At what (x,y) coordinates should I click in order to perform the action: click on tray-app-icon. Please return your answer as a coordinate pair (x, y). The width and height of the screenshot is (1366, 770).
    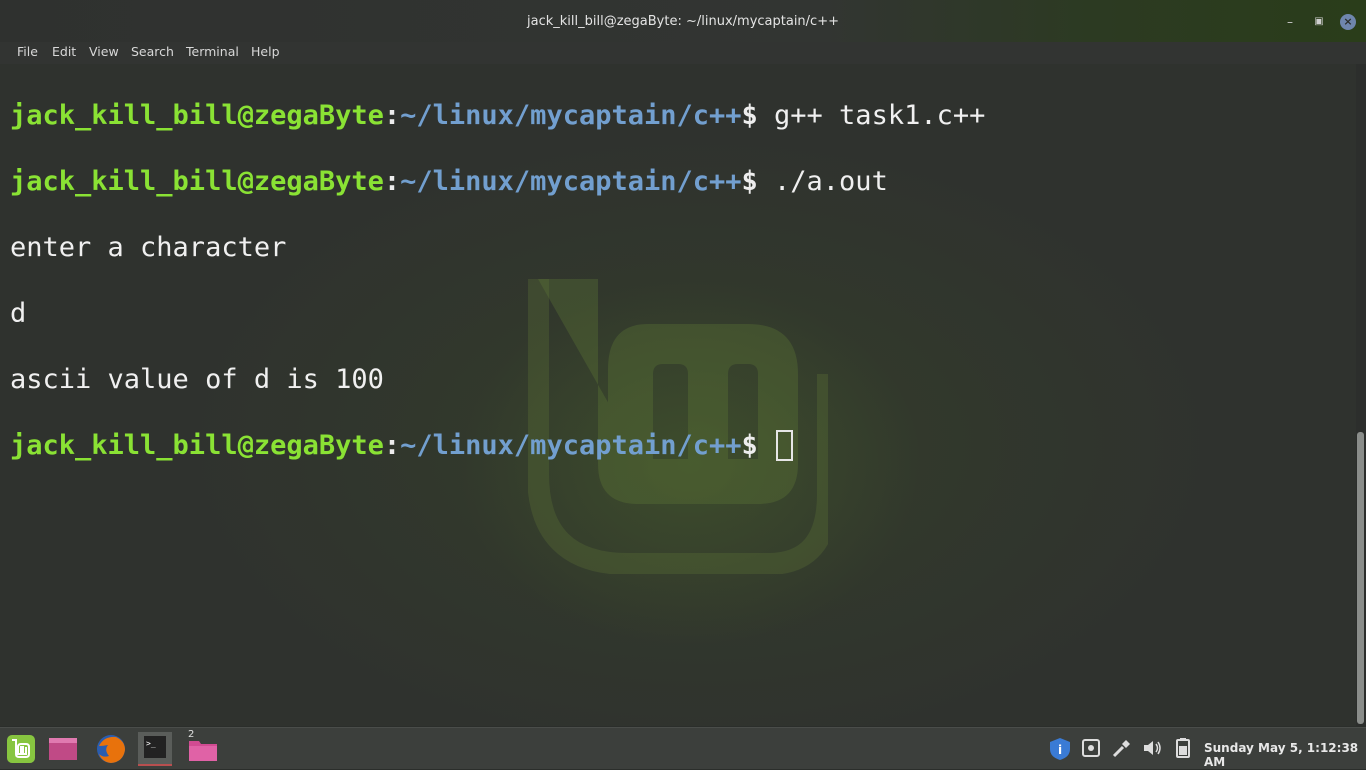
    Looking at the image, I should click on (1091, 748).